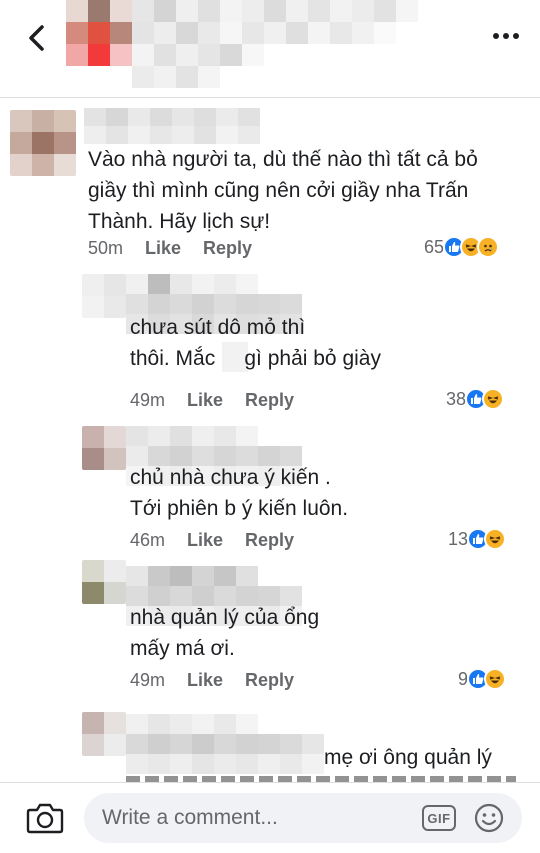 The image size is (540, 853). Describe the element at coordinates (456, 398) in the screenshot. I see `reaction-count: 38` at that location.